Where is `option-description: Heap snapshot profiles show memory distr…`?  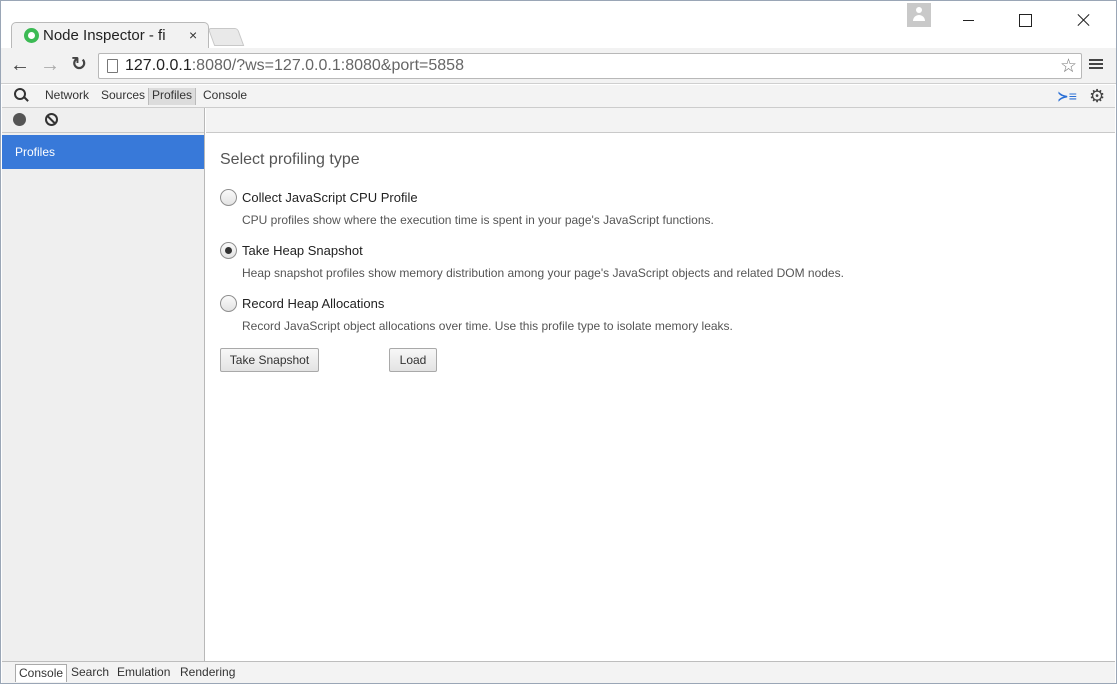
option-description: Heap snapshot profiles show memory distr… is located at coordinates (543, 273).